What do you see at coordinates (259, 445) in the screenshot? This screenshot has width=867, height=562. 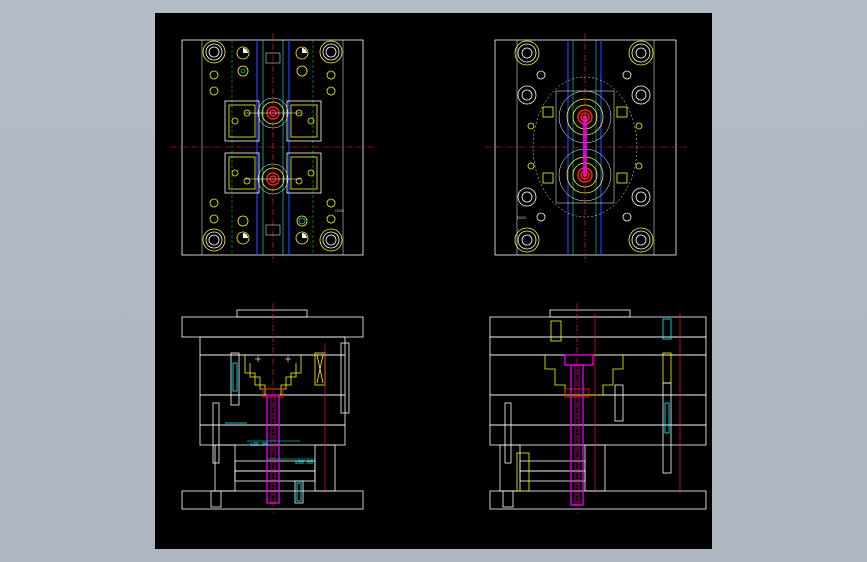 I see `dimension-label-1: ⊘36.00` at bounding box center [259, 445].